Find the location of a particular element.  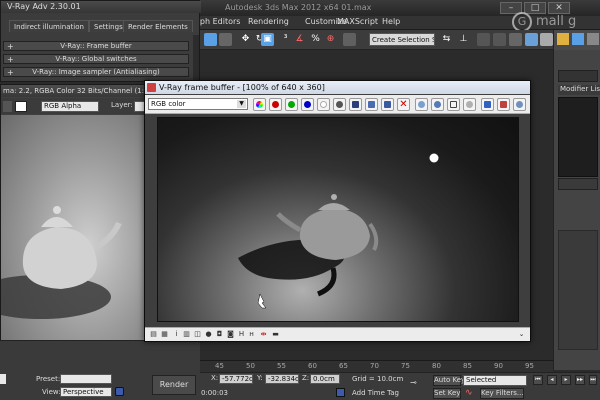

render-setup-icon is located at coordinates (546, 39).